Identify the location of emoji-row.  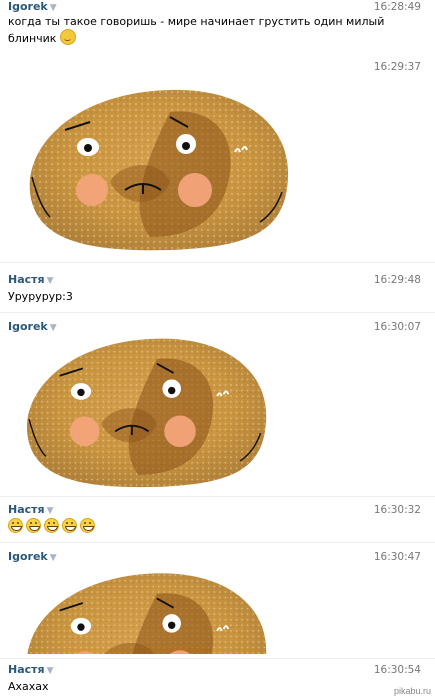
(53, 526).